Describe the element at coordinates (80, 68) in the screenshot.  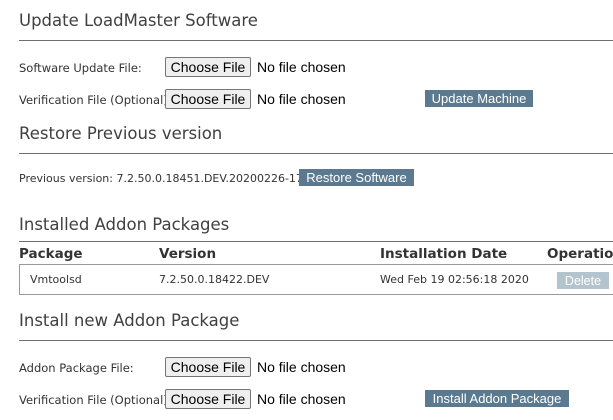
I see `software-update-file-label: Software Update File:` at that location.